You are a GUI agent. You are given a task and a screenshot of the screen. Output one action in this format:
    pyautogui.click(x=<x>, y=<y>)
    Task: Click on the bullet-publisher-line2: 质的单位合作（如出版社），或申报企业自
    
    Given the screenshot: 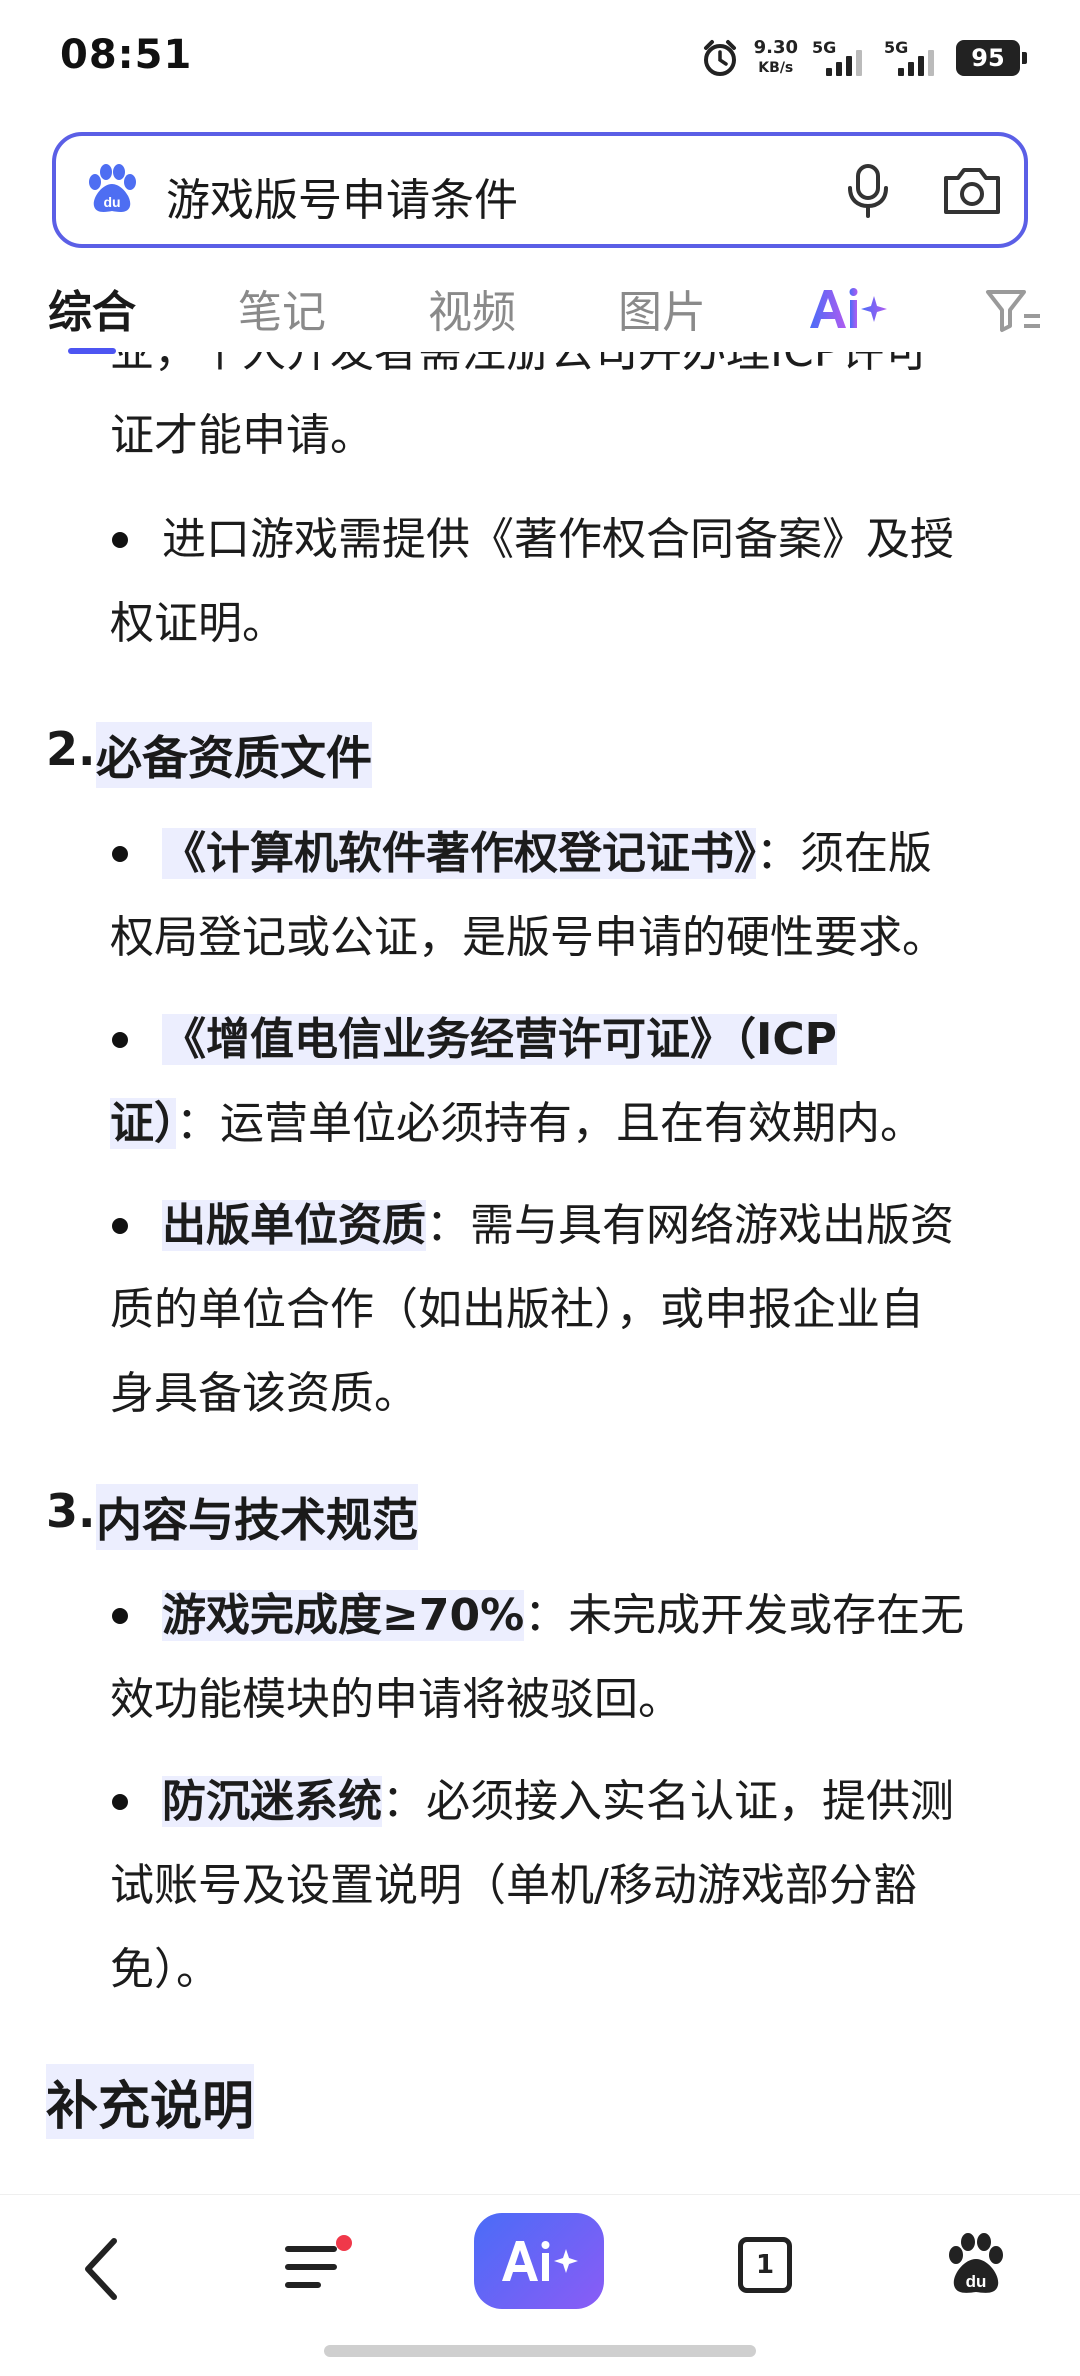 What is the action you would take?
    pyautogui.click(x=517, y=1309)
    